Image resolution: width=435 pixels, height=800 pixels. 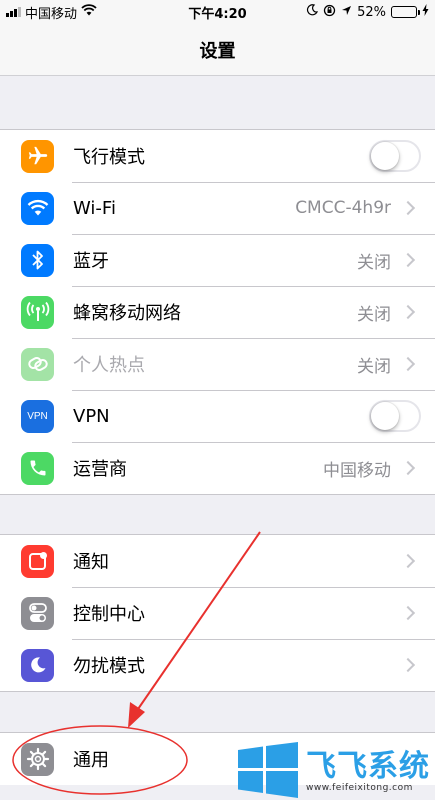 I want to click on signal-strength-icon, so click(x=13, y=12).